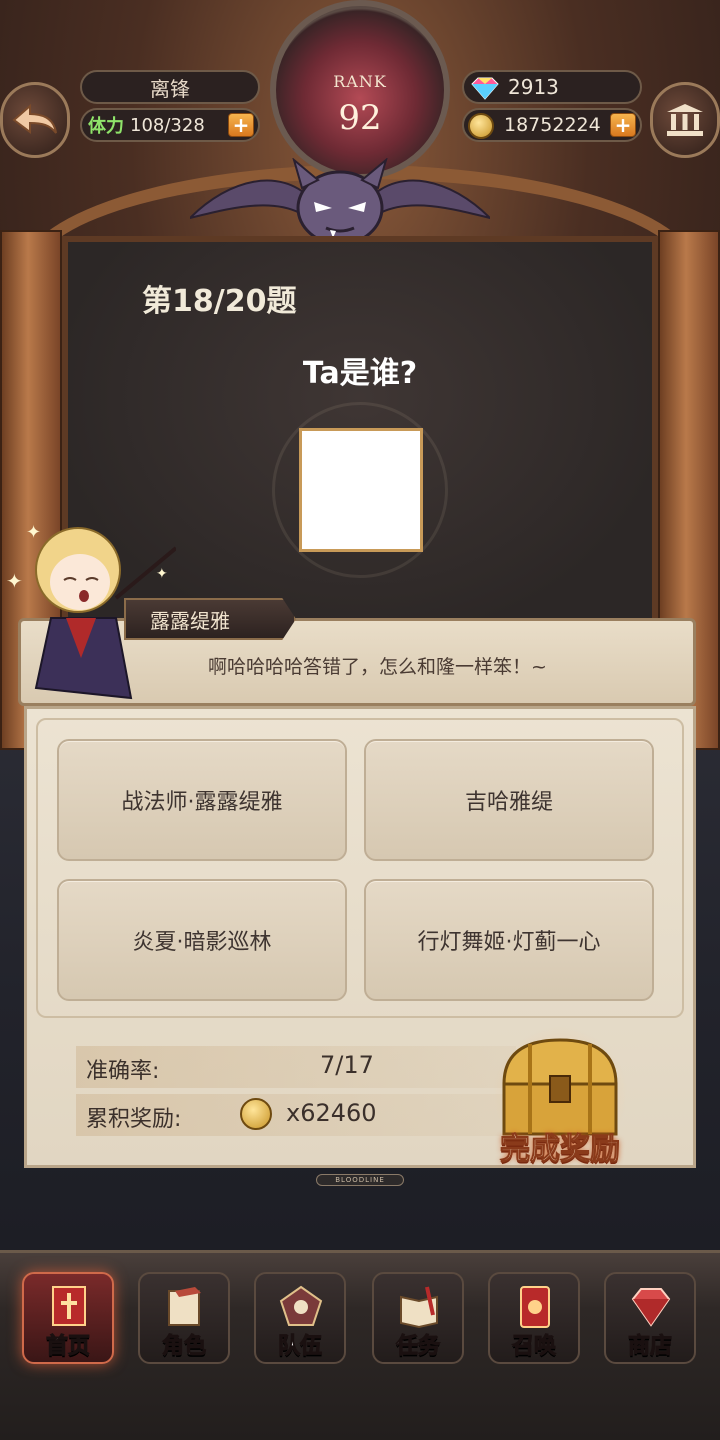 This screenshot has width=720, height=1440. I want to click on nav-team: 队伍, so click(300, 1318).